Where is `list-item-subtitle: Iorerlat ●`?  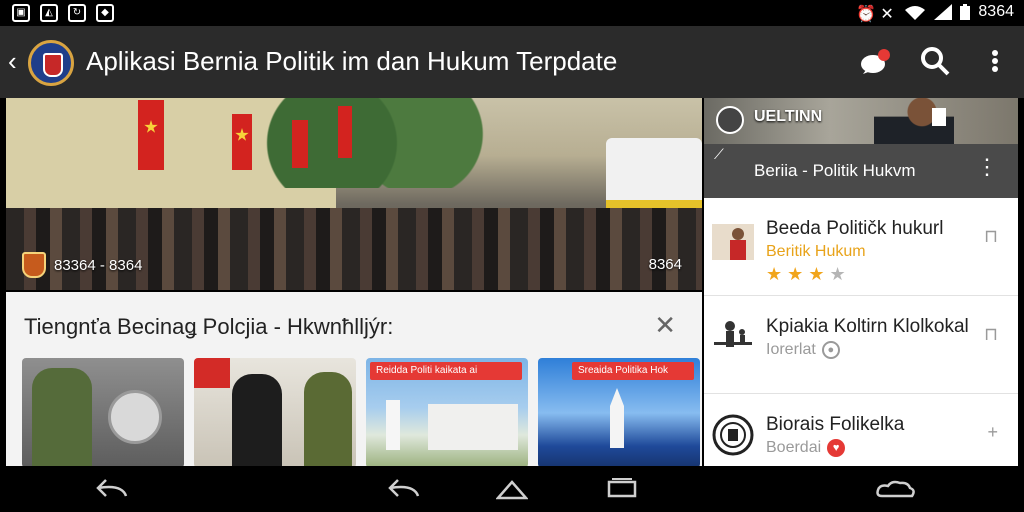 list-item-subtitle: Iorerlat ● is located at coordinates (803, 350).